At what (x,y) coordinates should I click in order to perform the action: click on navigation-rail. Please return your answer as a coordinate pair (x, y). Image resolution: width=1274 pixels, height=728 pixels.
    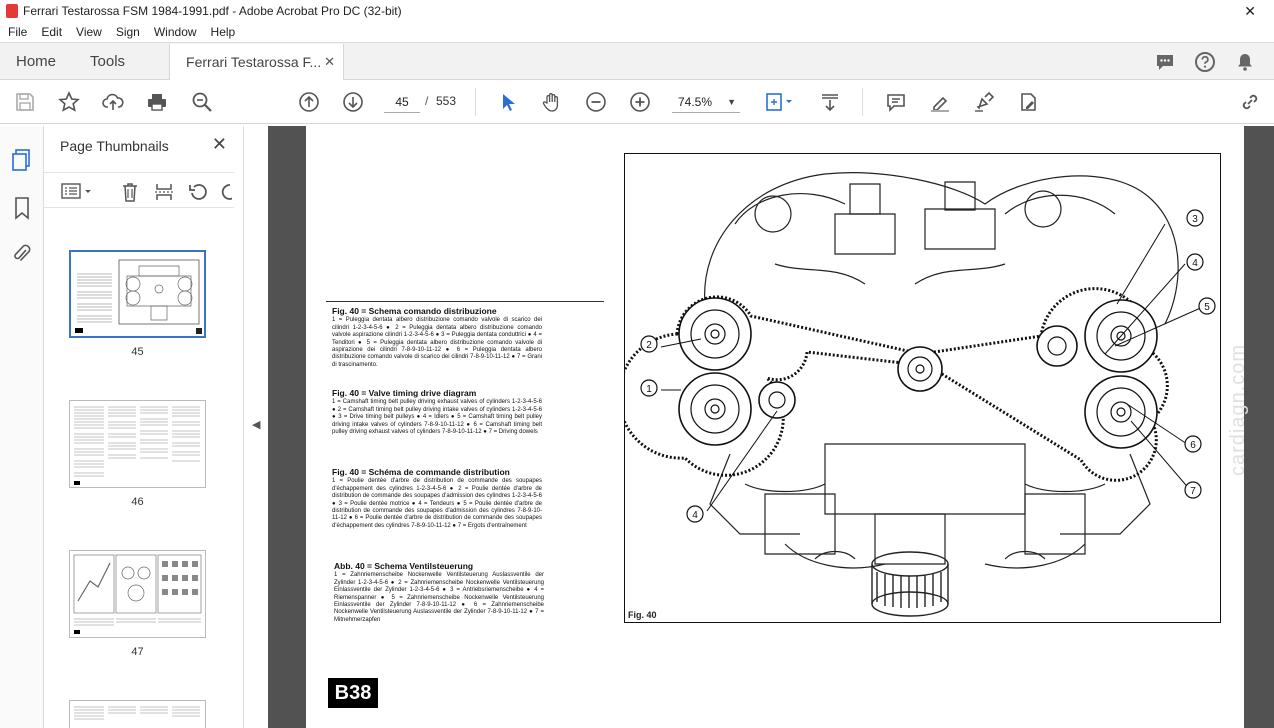
    Looking at the image, I should click on (22, 427).